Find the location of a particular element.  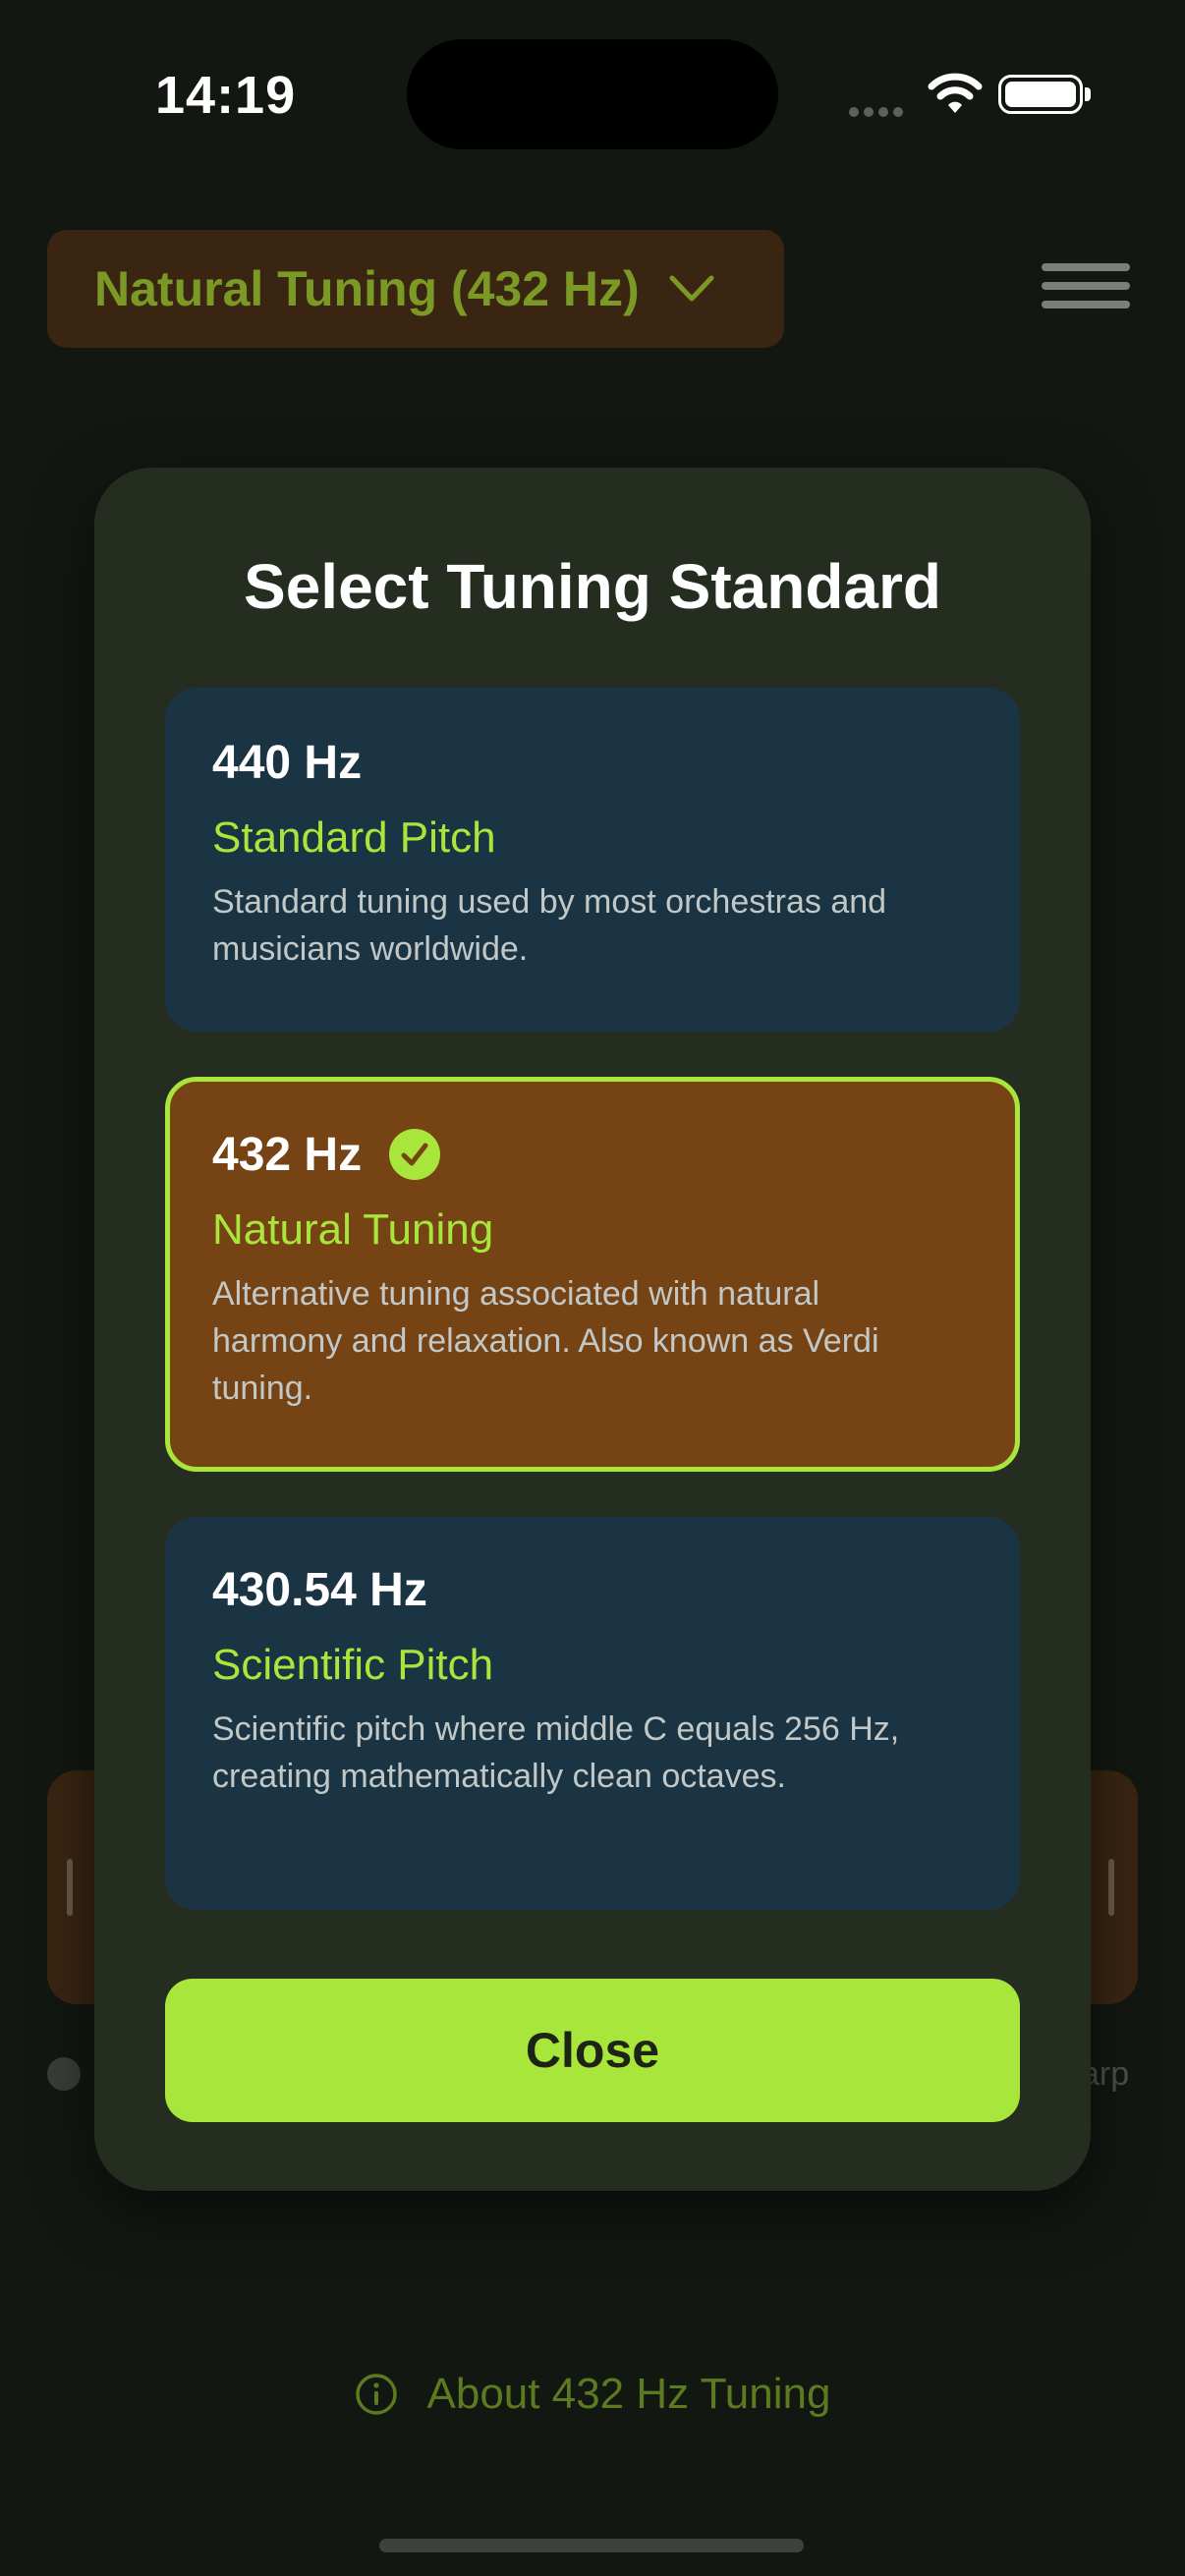

menu-icon is located at coordinates (1086, 289).